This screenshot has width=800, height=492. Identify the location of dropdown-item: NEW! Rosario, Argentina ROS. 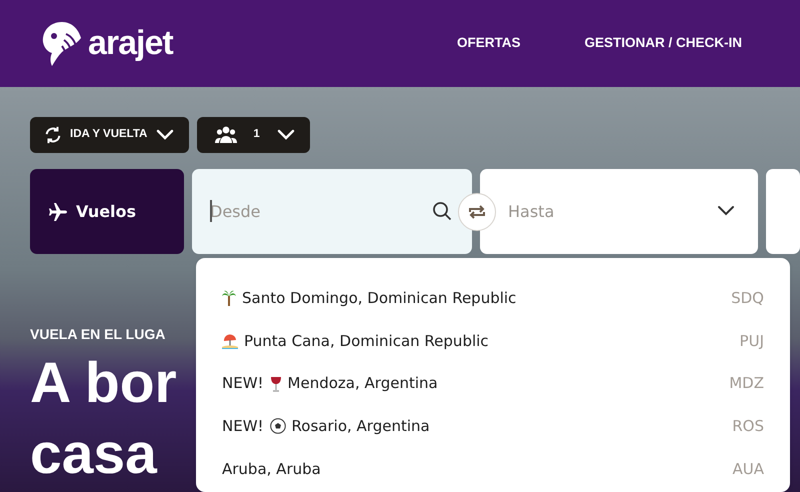
(493, 426).